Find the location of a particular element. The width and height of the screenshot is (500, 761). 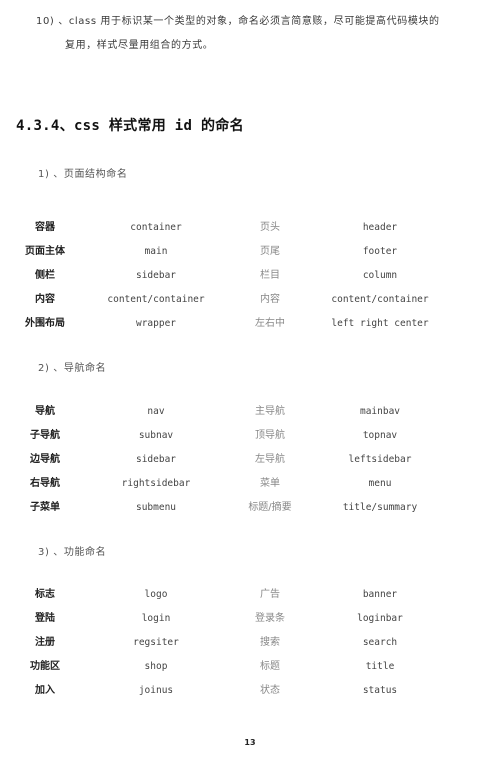

id-name: submenu is located at coordinates (156, 507).